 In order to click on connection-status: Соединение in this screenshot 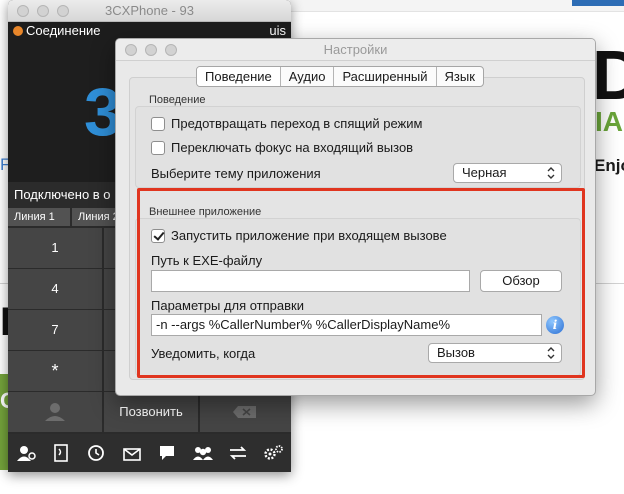, I will do `click(63, 30)`.